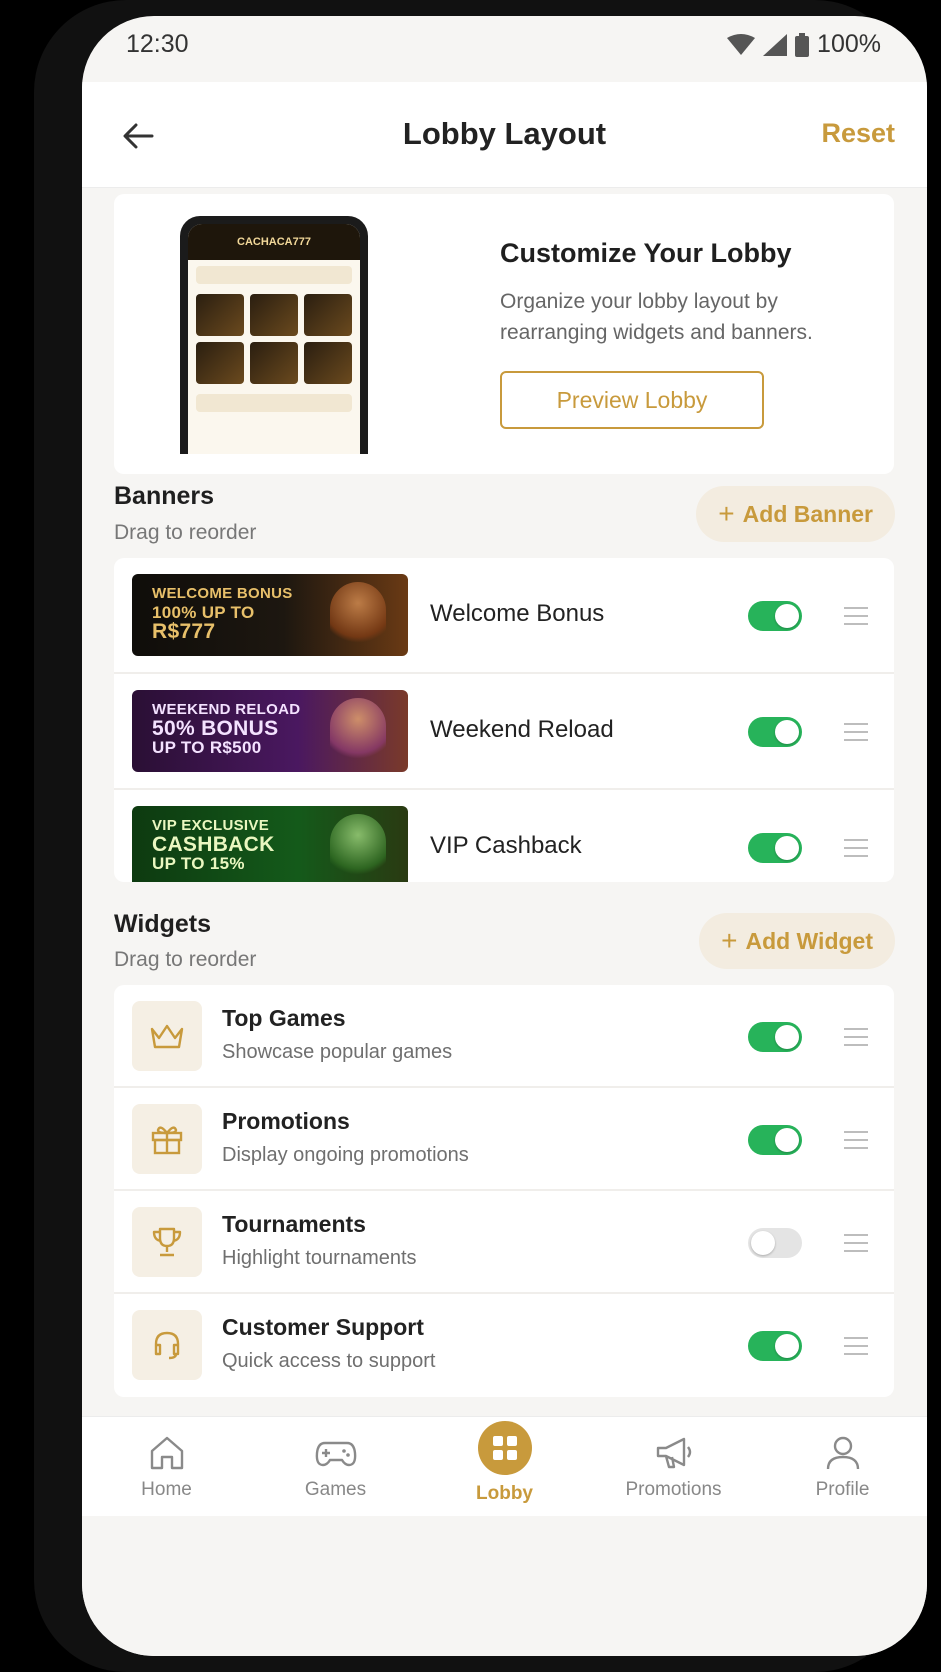  Describe the element at coordinates (504, 1242) in the screenshot. I see `widget-row-tournaments: Tournaments Highlight tournaments` at that location.